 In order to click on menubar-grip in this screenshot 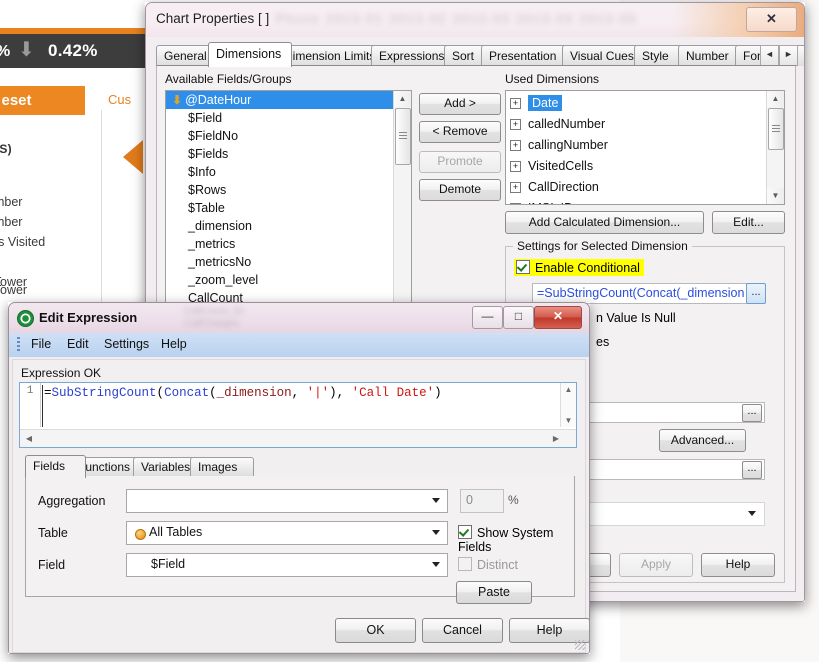, I will do `click(18, 344)`.